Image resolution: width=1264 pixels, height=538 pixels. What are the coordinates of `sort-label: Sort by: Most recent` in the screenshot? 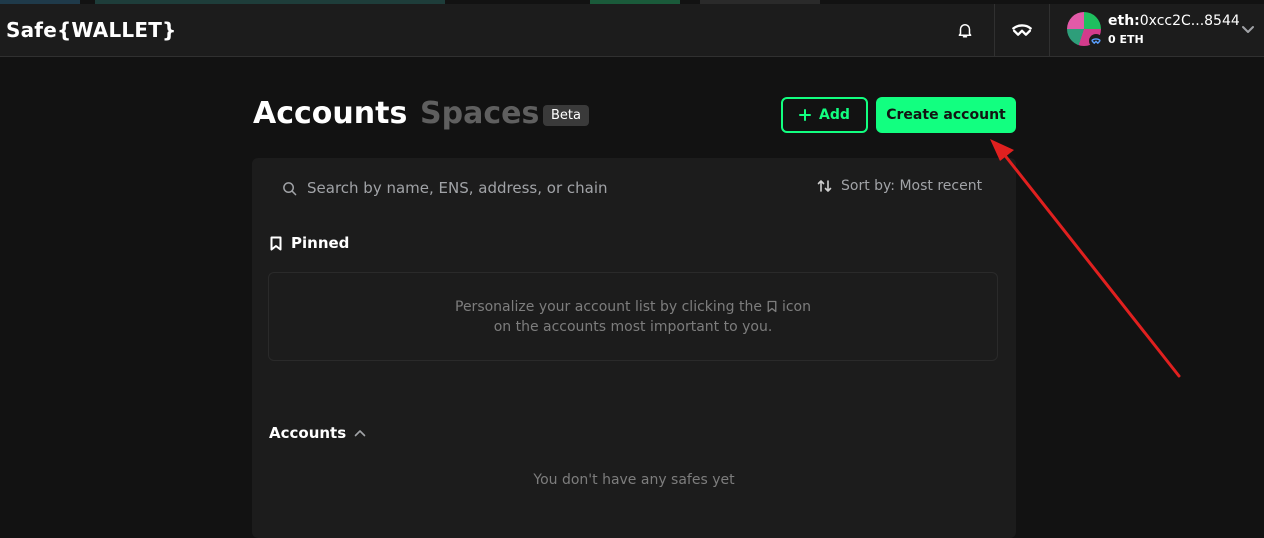 It's located at (912, 186).